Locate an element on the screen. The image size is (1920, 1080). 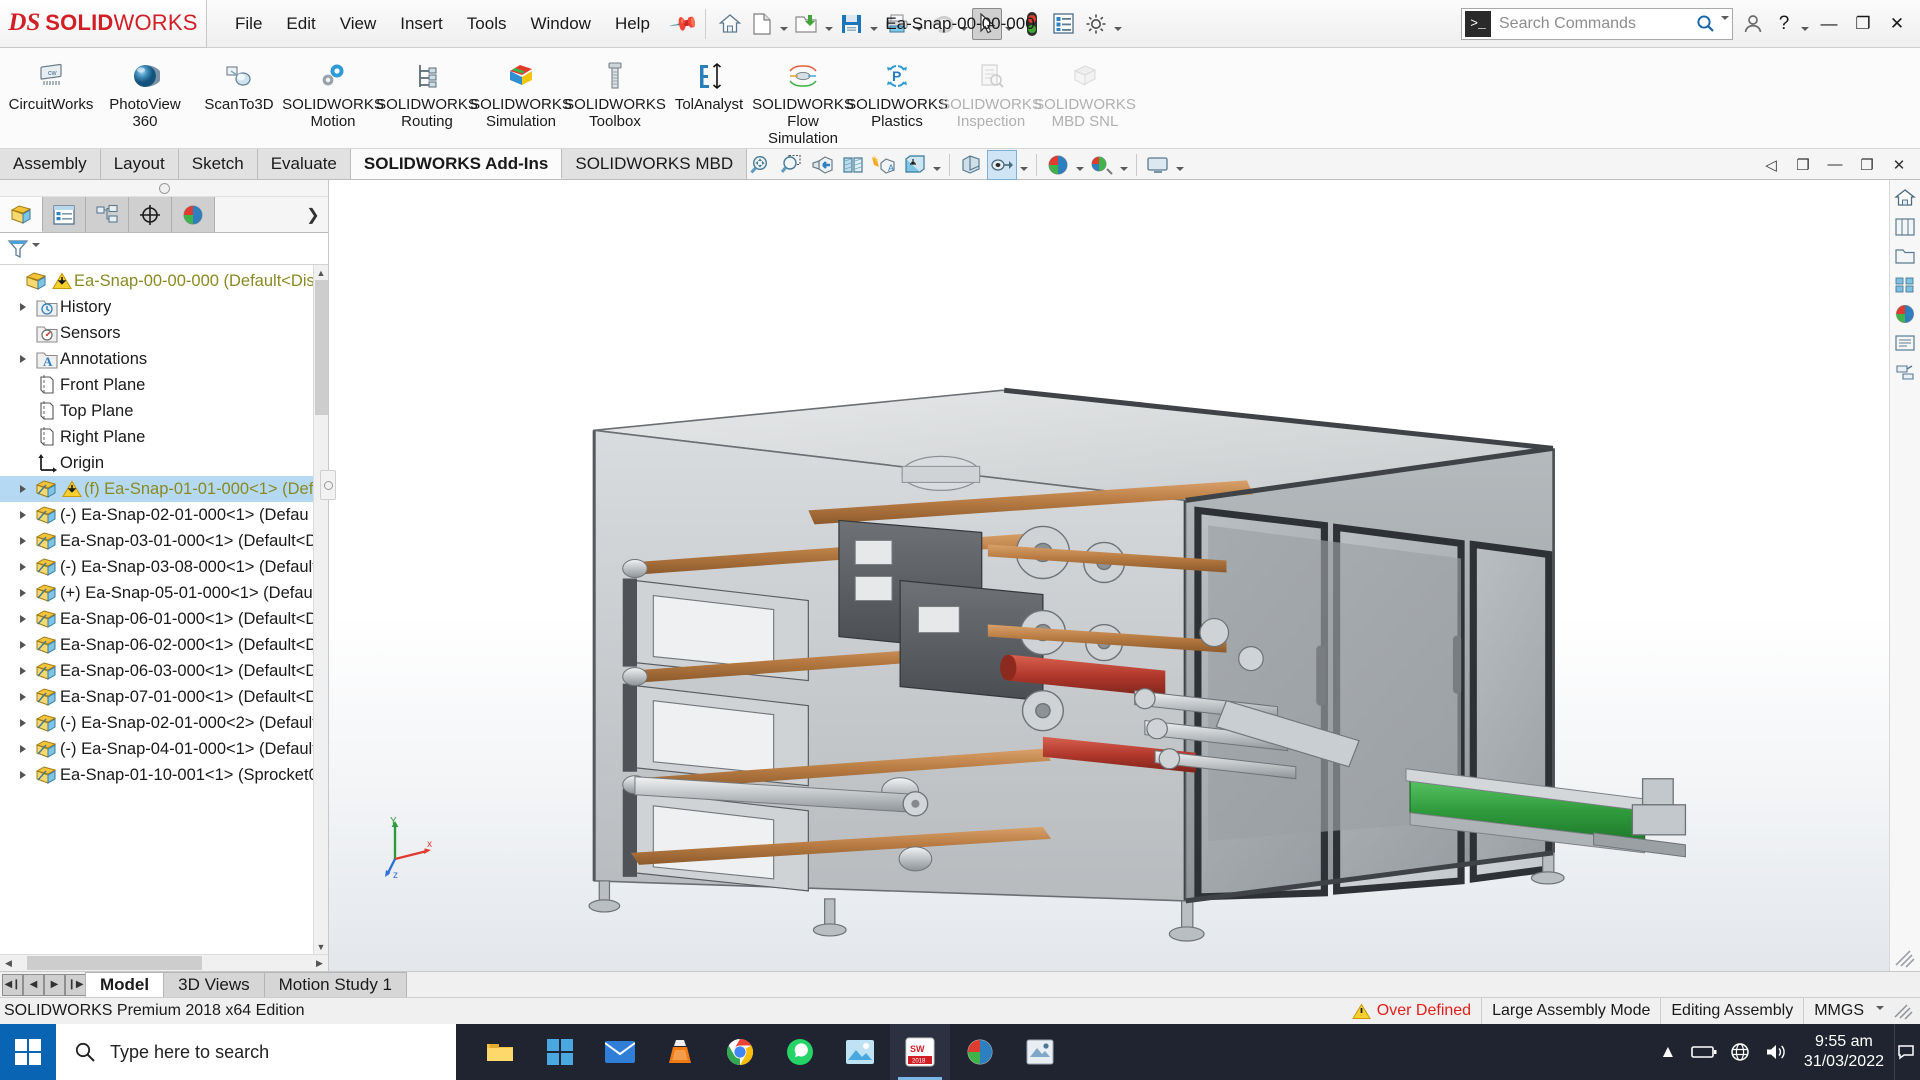
tree-vertical-scrollbar: ▲ ▼ is located at coordinates (320, 609).